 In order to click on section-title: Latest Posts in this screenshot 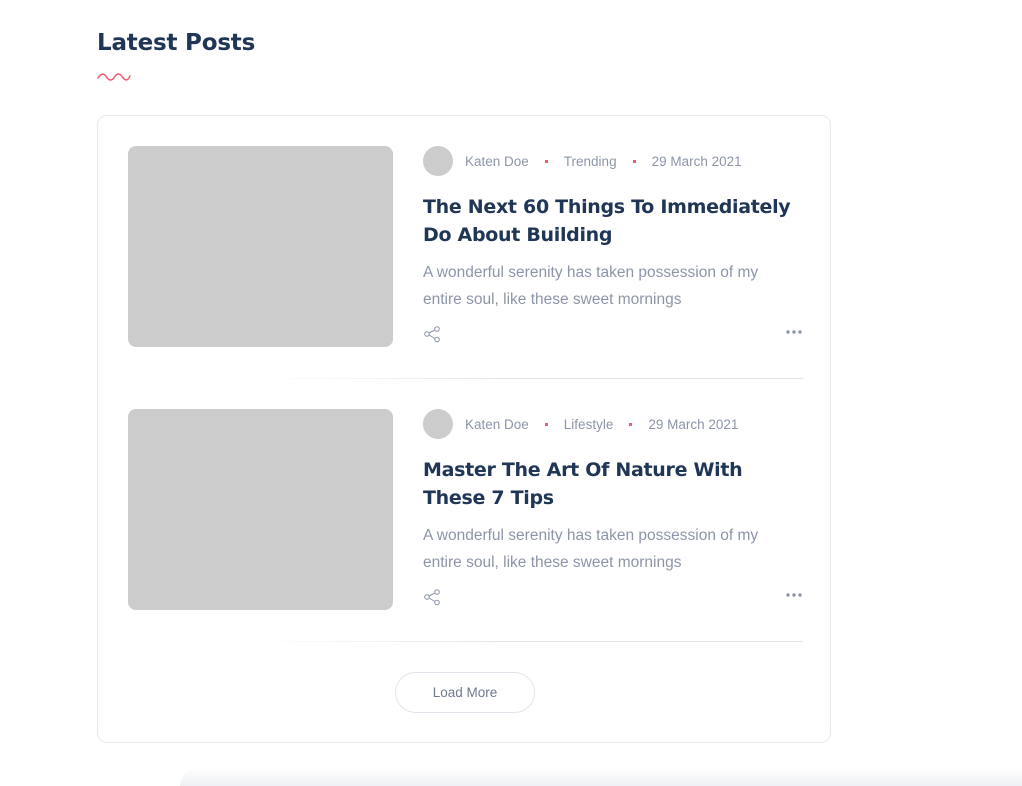, I will do `click(176, 43)`.